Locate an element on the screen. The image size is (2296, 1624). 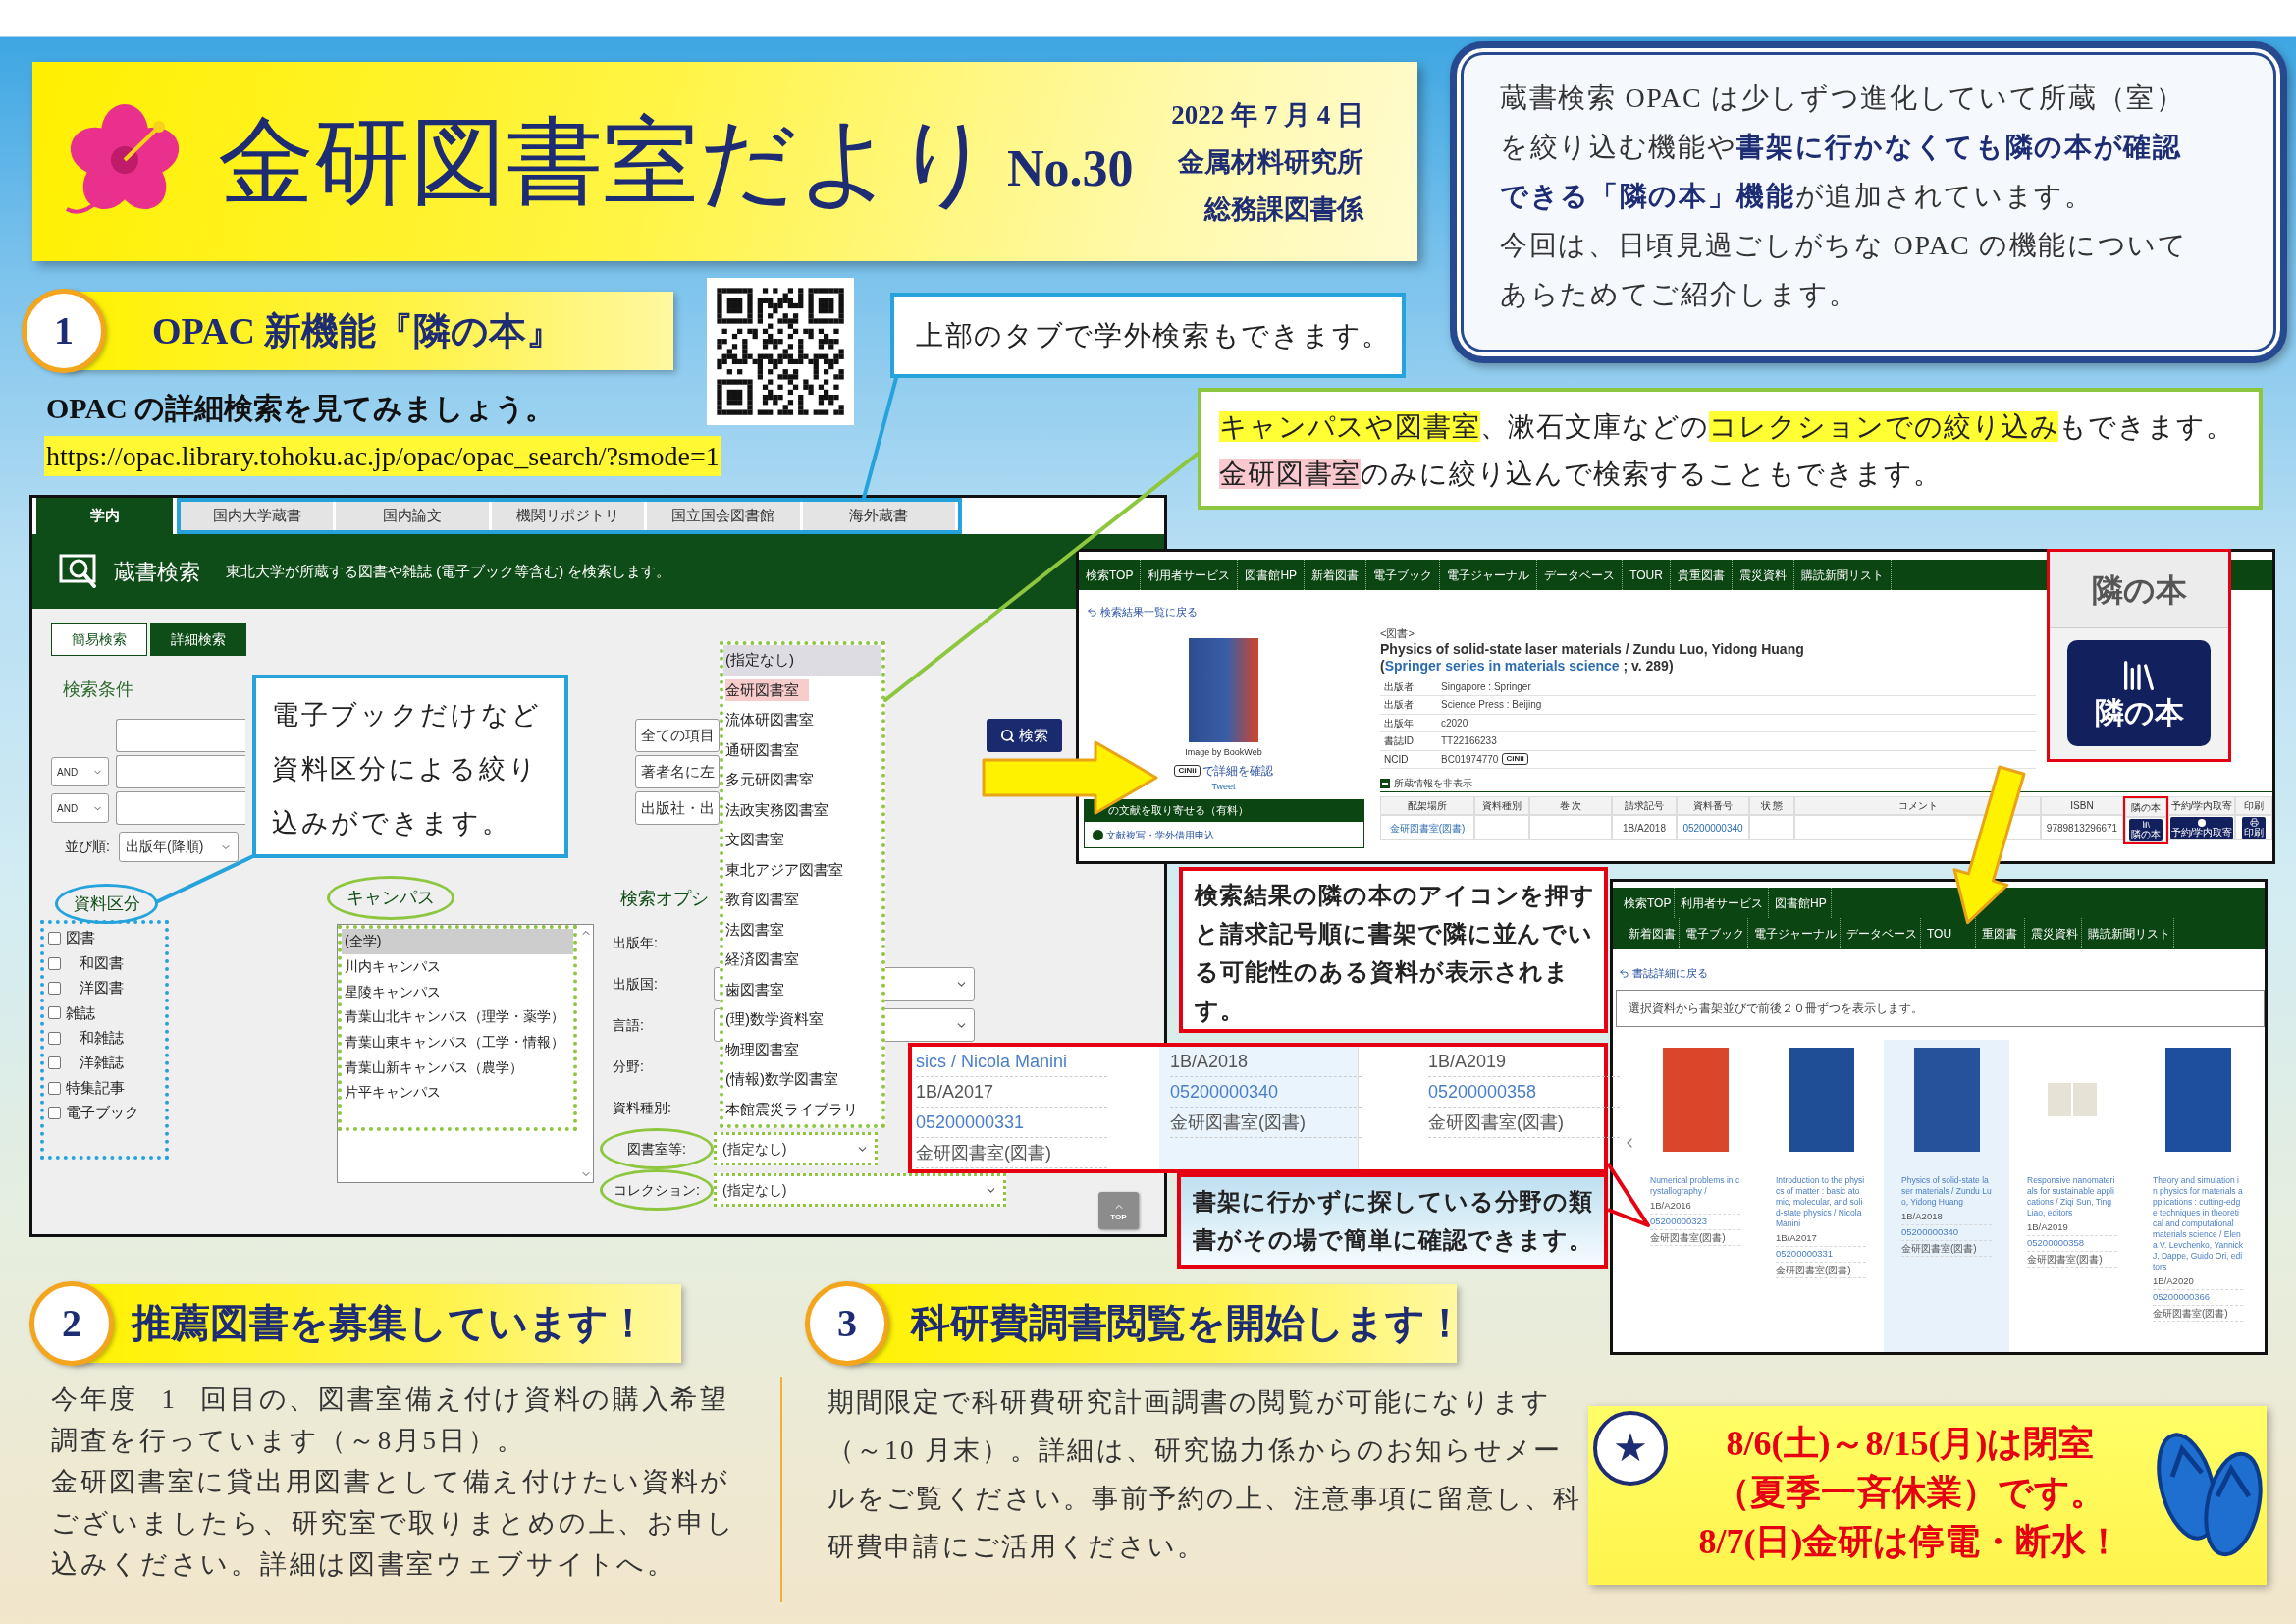
item-id-link: 05200000366 is located at coordinates (2198, 1297).